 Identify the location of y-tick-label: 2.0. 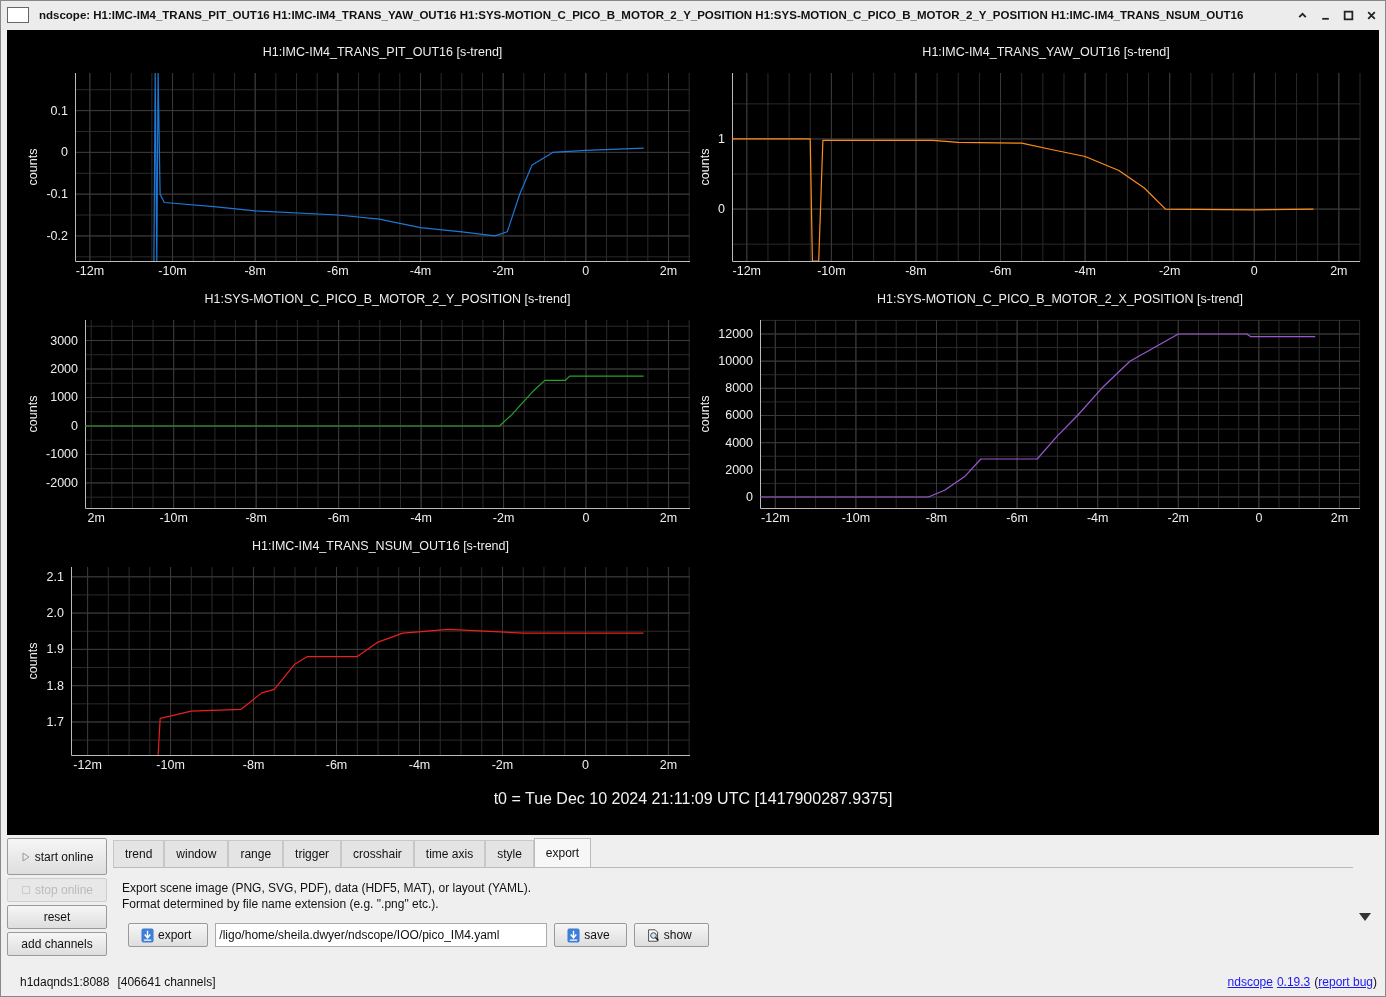
(55, 613).